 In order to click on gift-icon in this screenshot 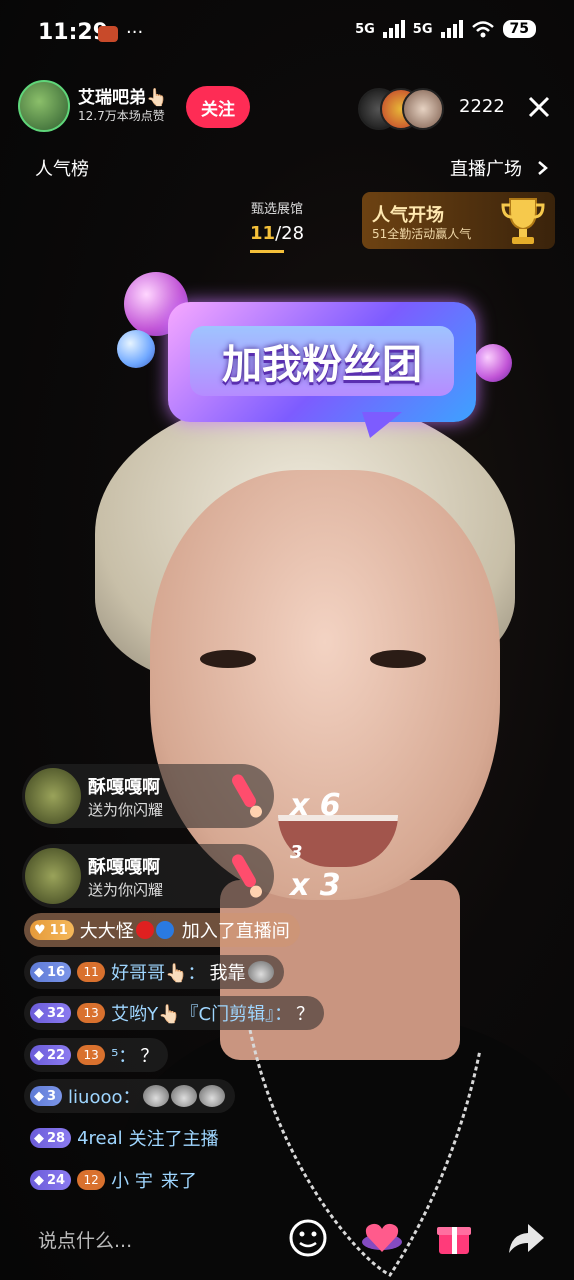, I will do `click(454, 1240)`.